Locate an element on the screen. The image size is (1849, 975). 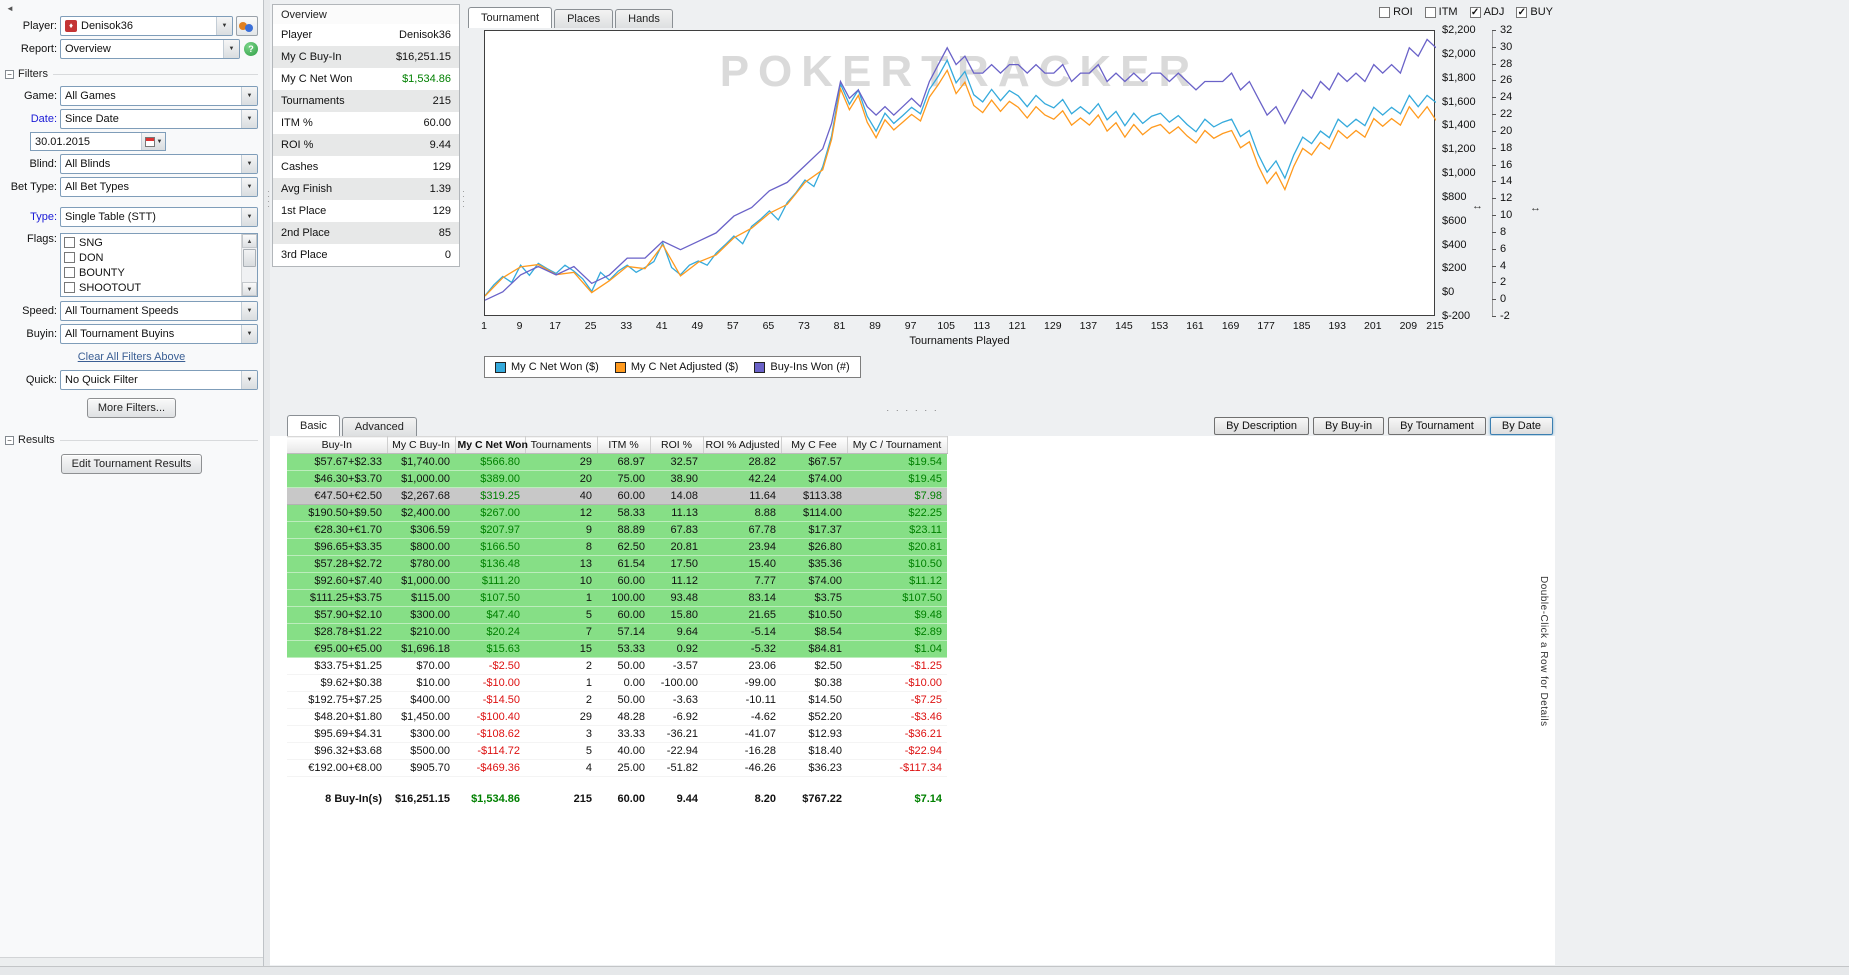
cell: -41.07 is located at coordinates (742, 734).